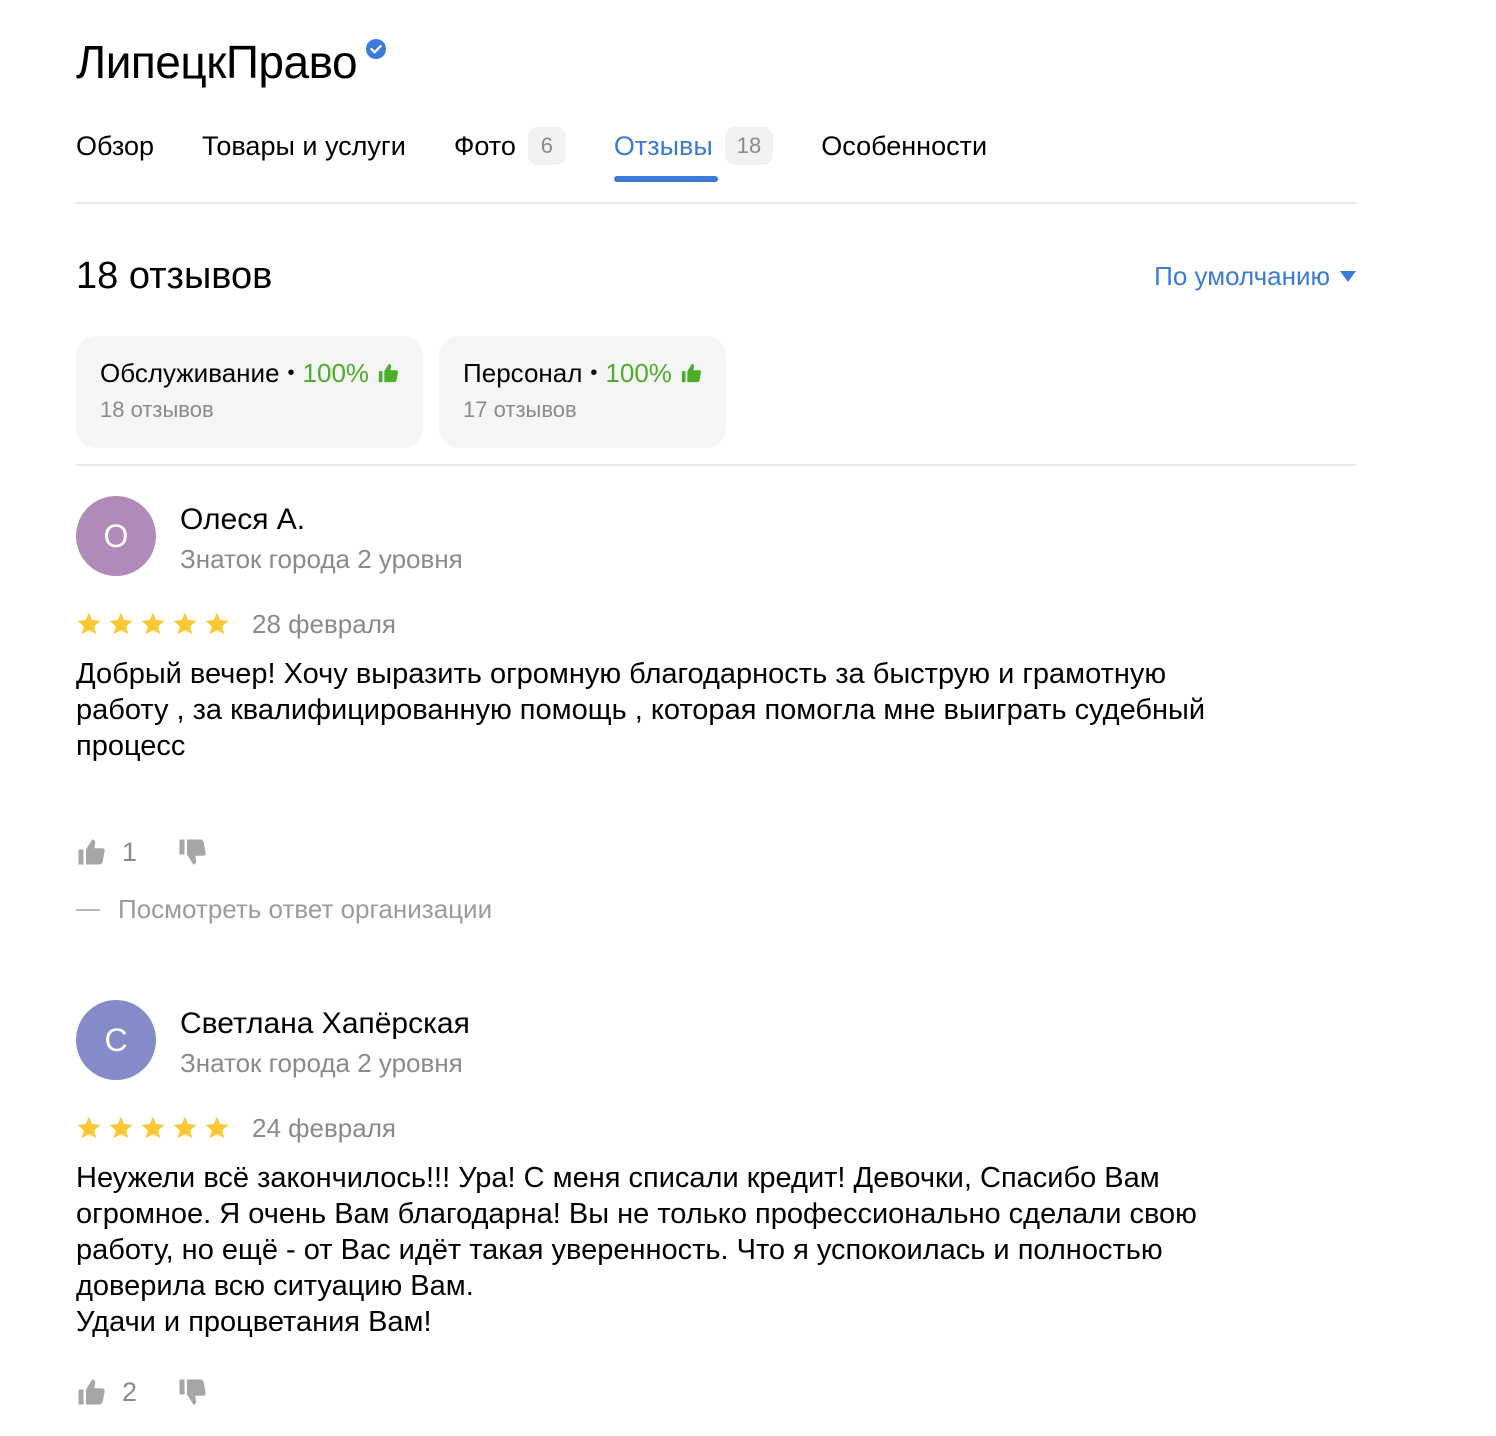 The width and height of the screenshot is (1496, 1436). I want to click on review-date: 28 февраля, so click(324, 623).